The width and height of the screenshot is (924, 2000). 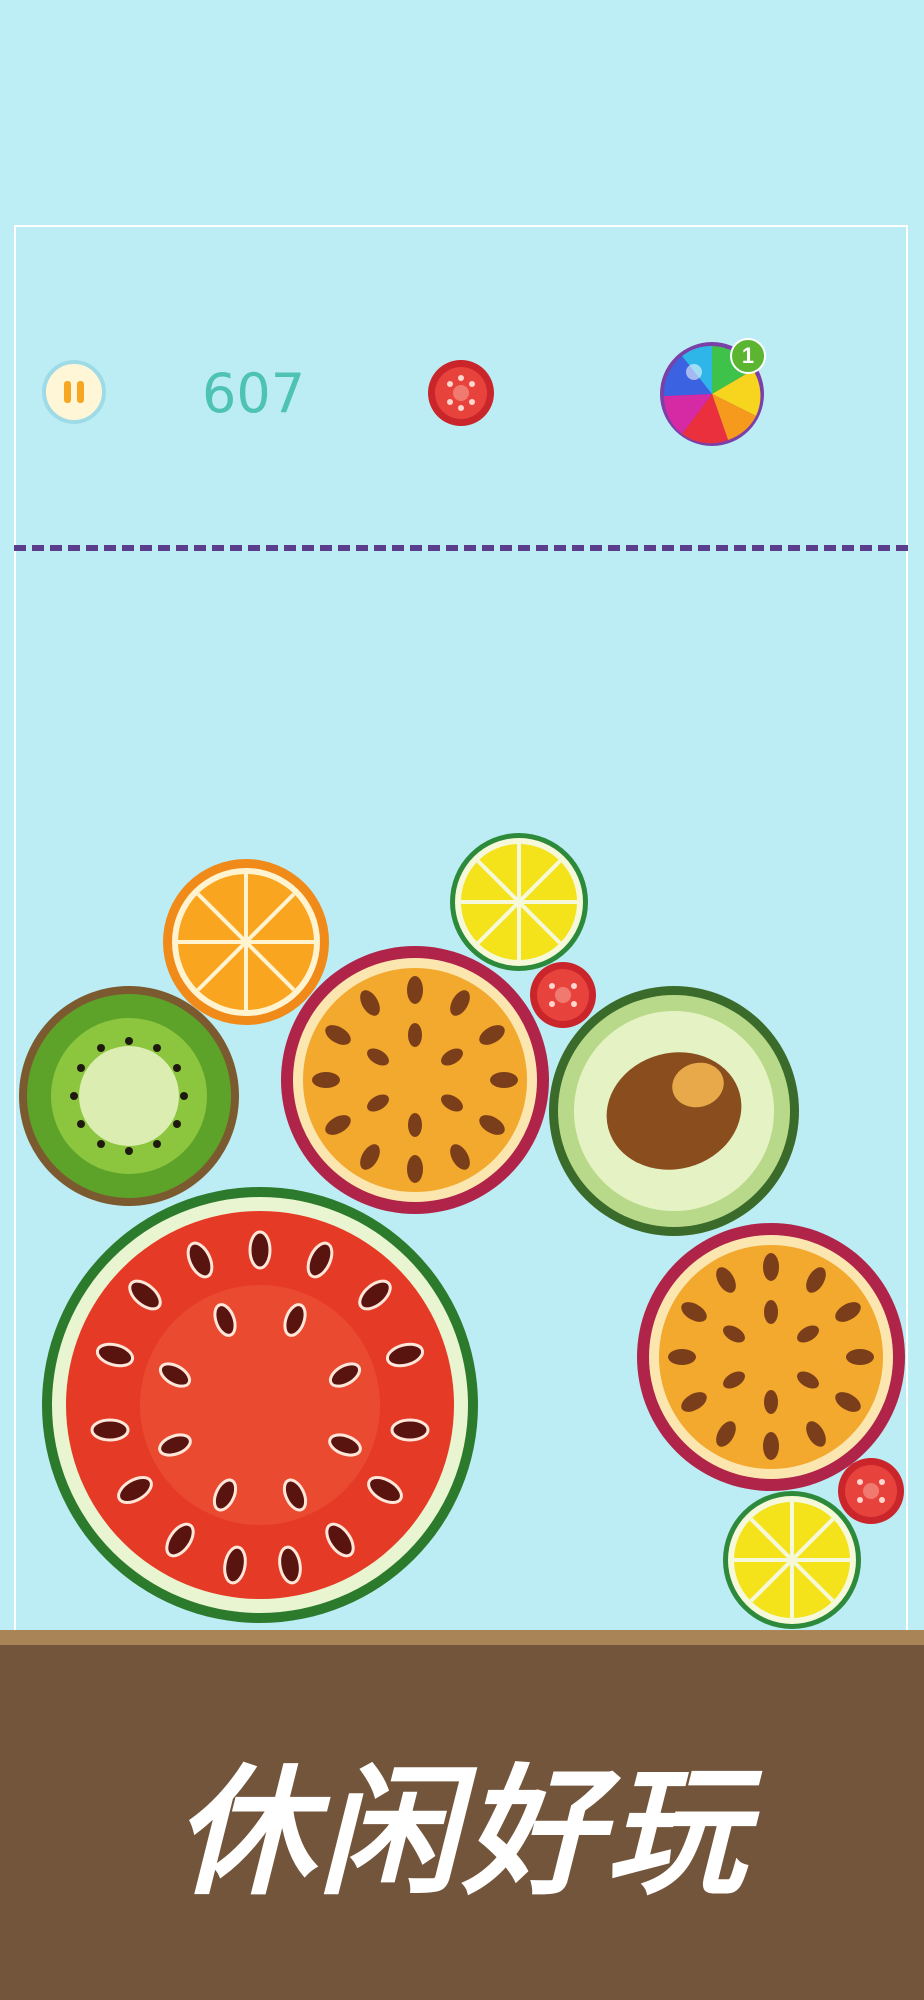 I want to click on fruit-lemon, so click(x=792, y=1560).